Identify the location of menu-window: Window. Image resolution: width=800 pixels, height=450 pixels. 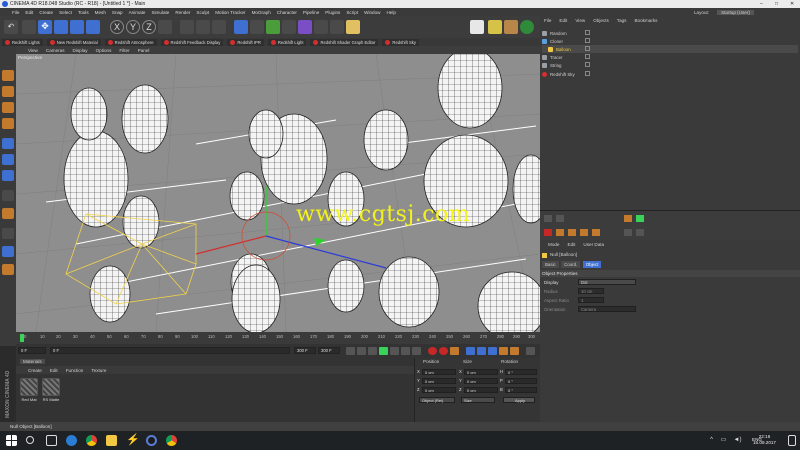
(372, 12).